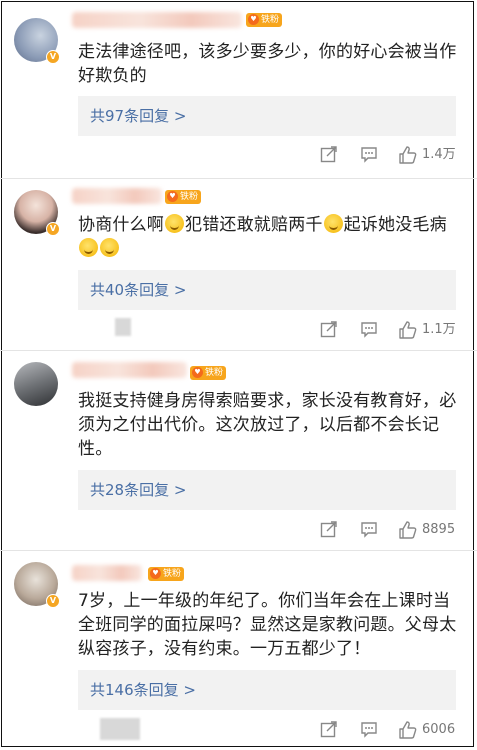  I want to click on comment-actions: 1.4万, so click(238, 157).